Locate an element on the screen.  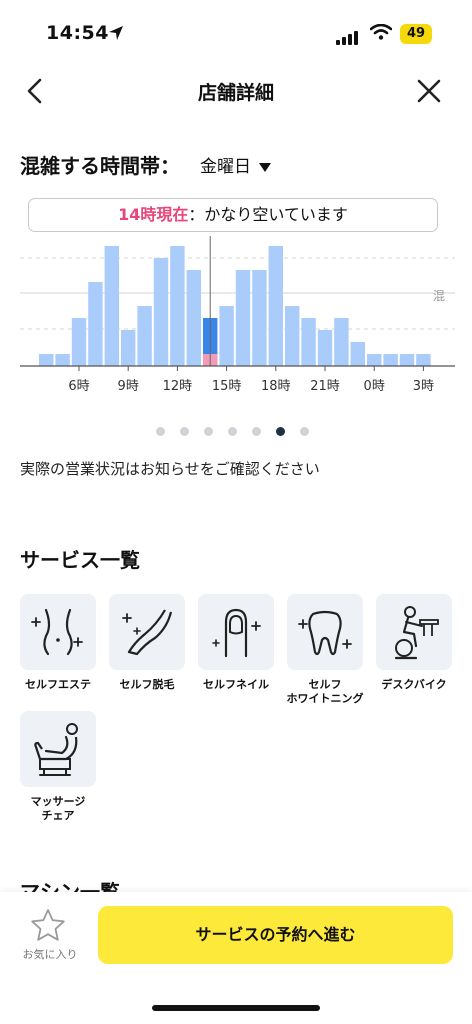
chart-pager is located at coordinates (240, 430).